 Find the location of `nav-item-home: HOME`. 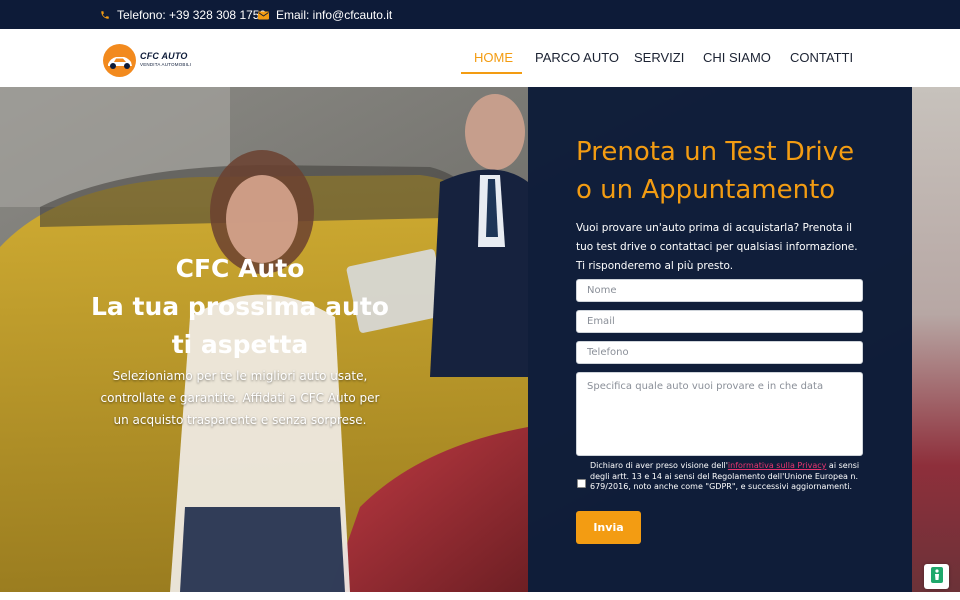

nav-item-home: HOME is located at coordinates (493, 57).